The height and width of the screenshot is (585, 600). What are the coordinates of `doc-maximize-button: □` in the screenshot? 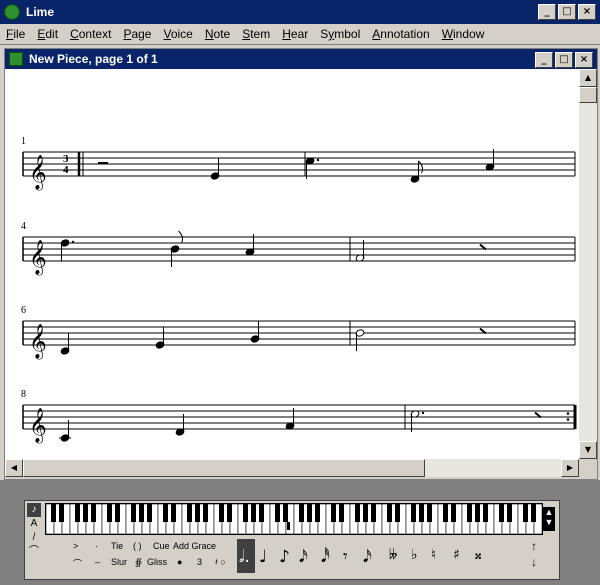 It's located at (564, 60).